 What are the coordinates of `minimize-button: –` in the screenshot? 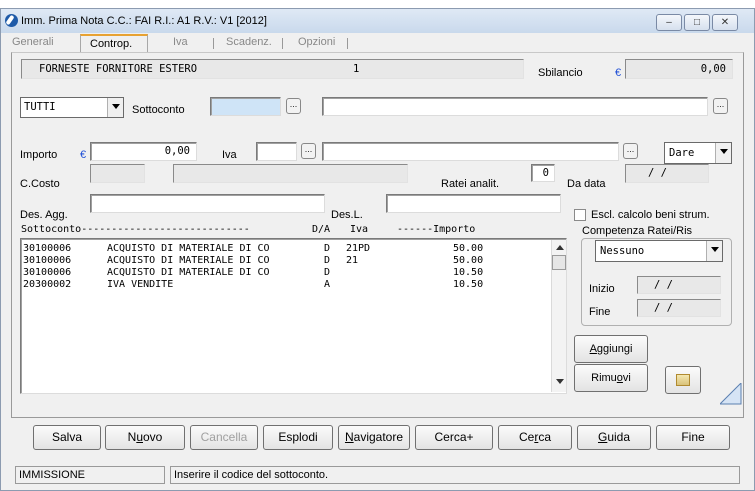 It's located at (669, 22).